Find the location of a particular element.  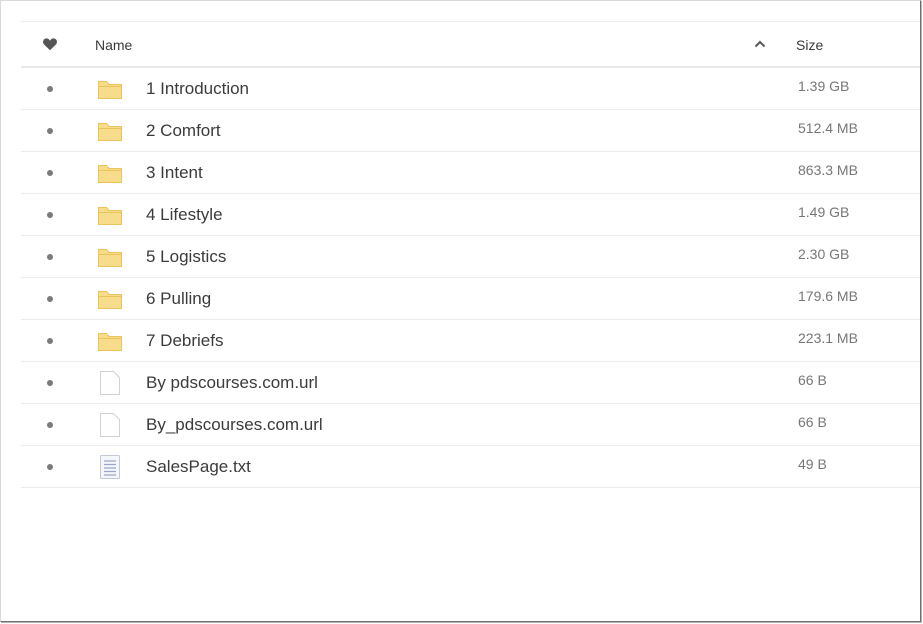

list-item: 2 Comfort 512.4 MB is located at coordinates (470, 131).